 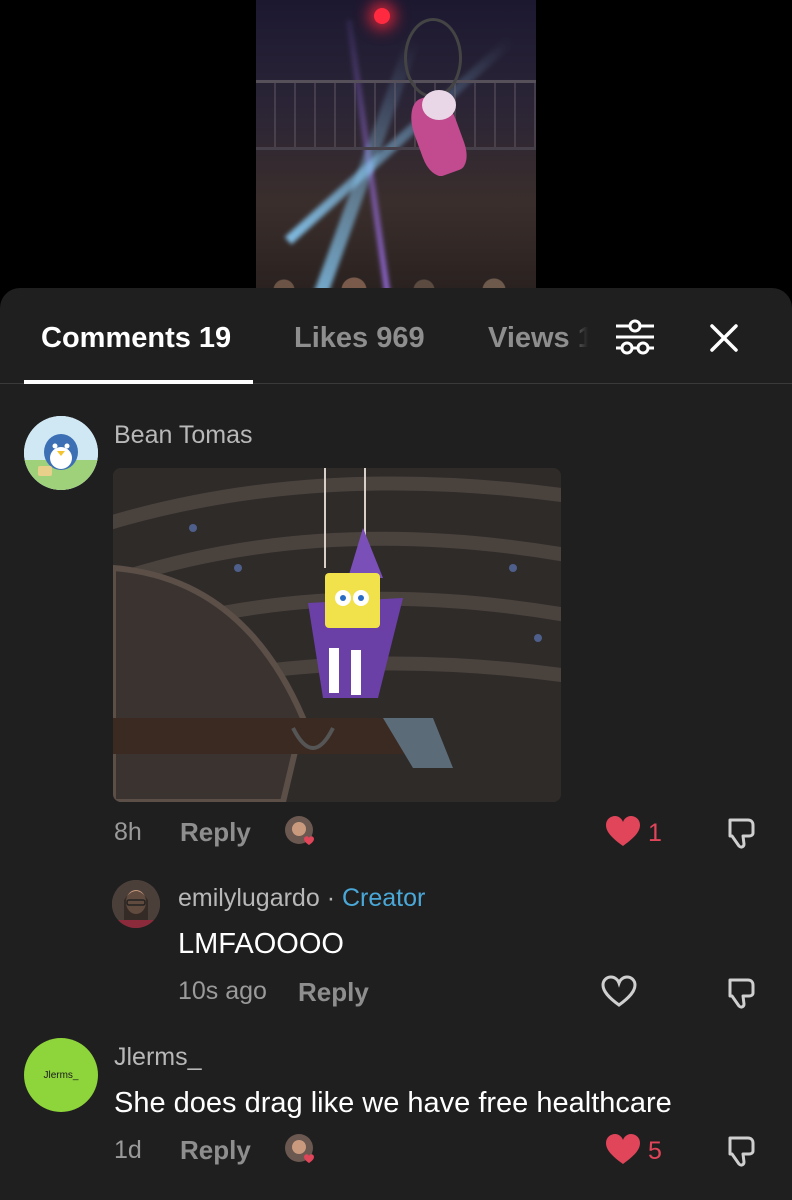 I want to click on reply-username-line: emilylugardo · Creator, so click(x=301, y=898).